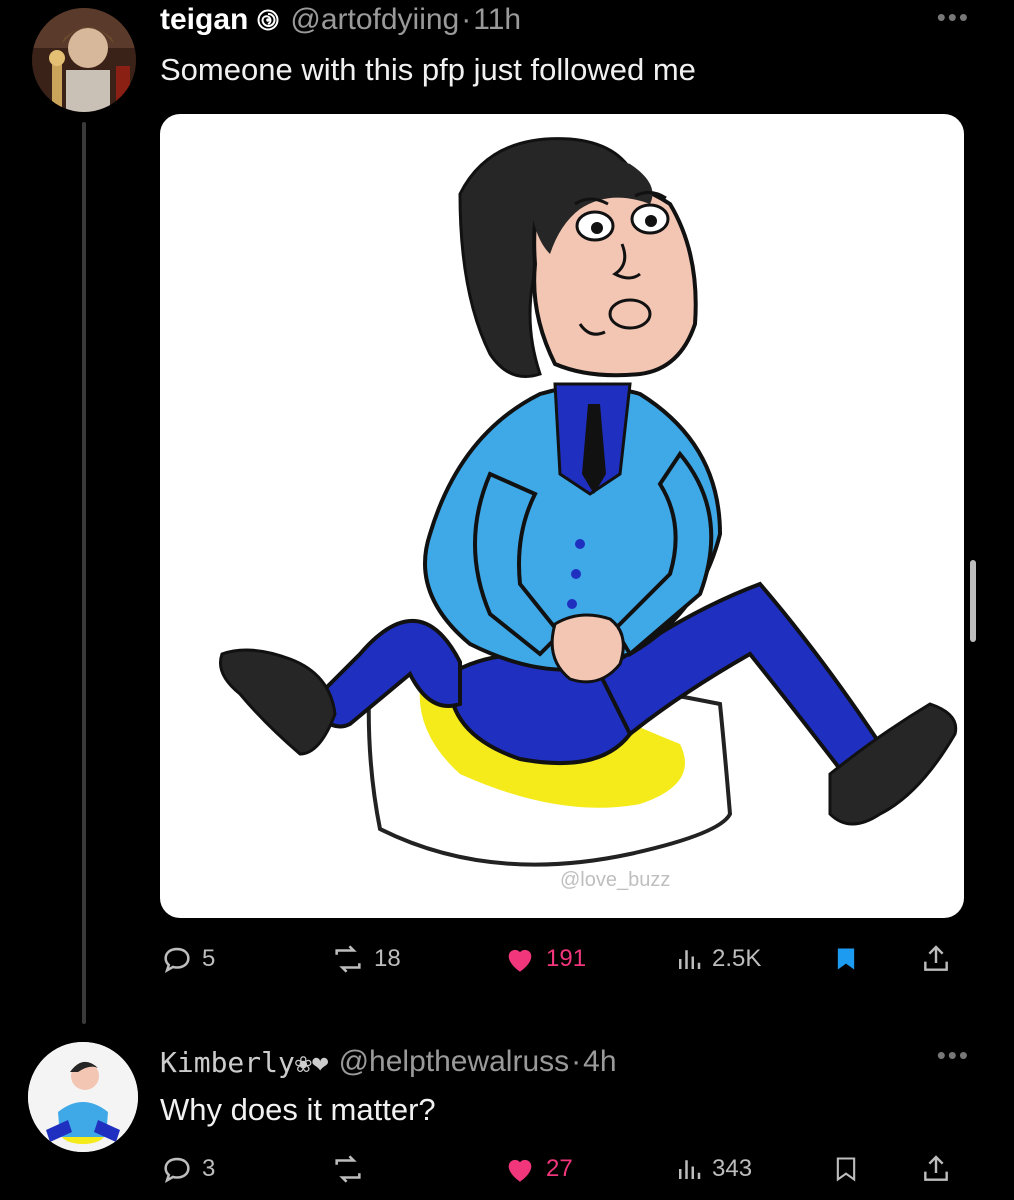 The width and height of the screenshot is (1014, 1200). I want to click on reply-share-button, so click(936, 1169).